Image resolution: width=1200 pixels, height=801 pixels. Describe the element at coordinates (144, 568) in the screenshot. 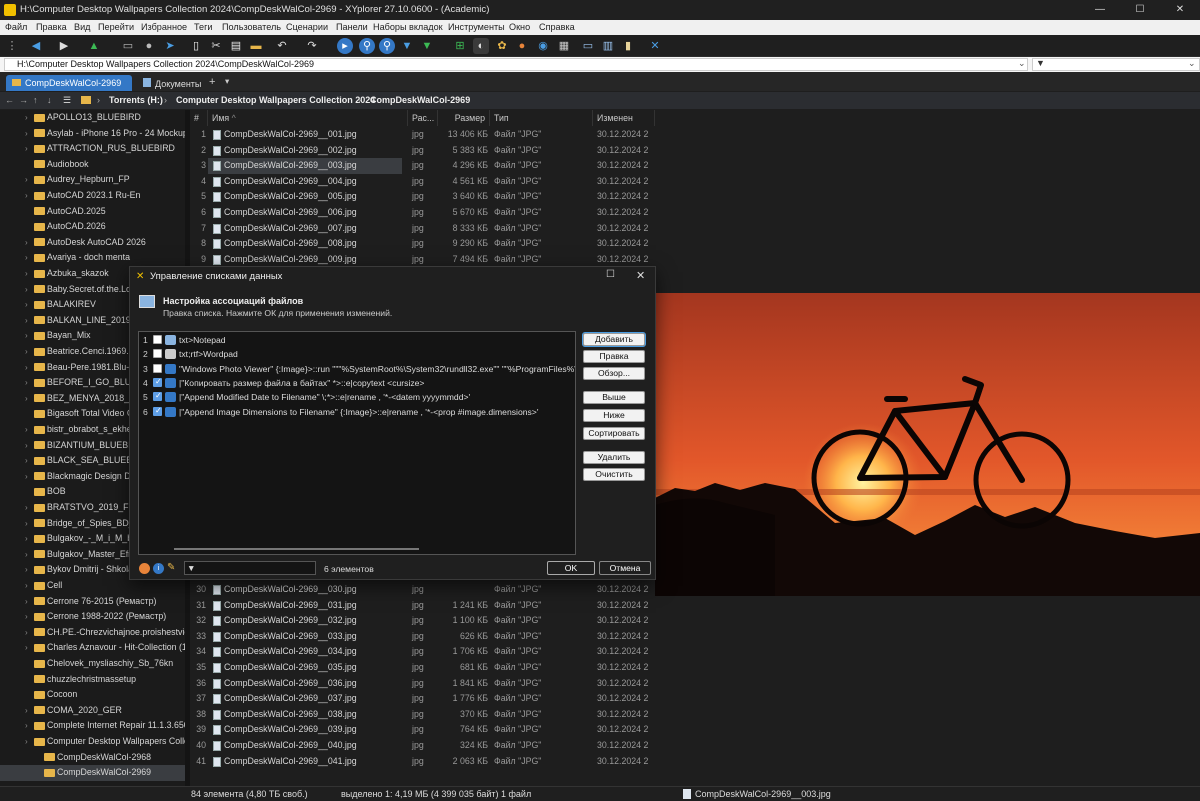

I see `run-icon` at that location.